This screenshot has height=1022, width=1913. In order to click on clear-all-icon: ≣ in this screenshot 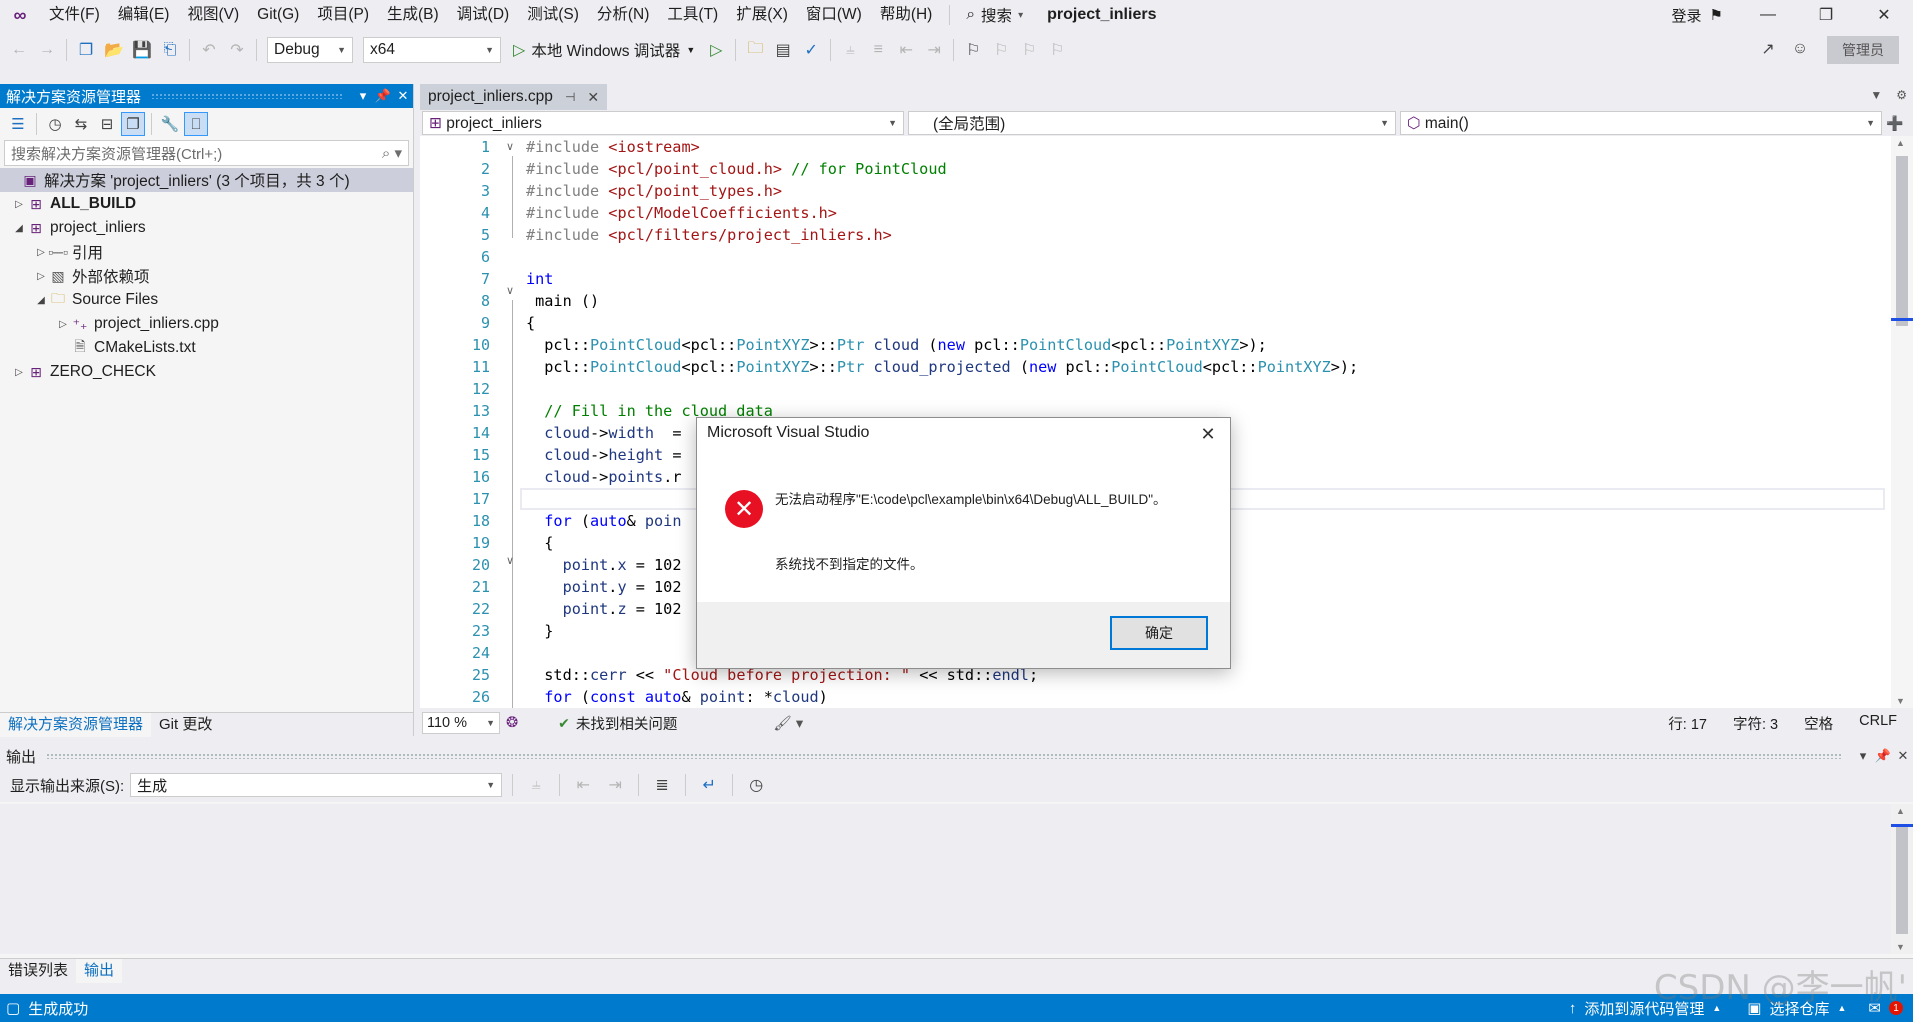, I will do `click(662, 785)`.